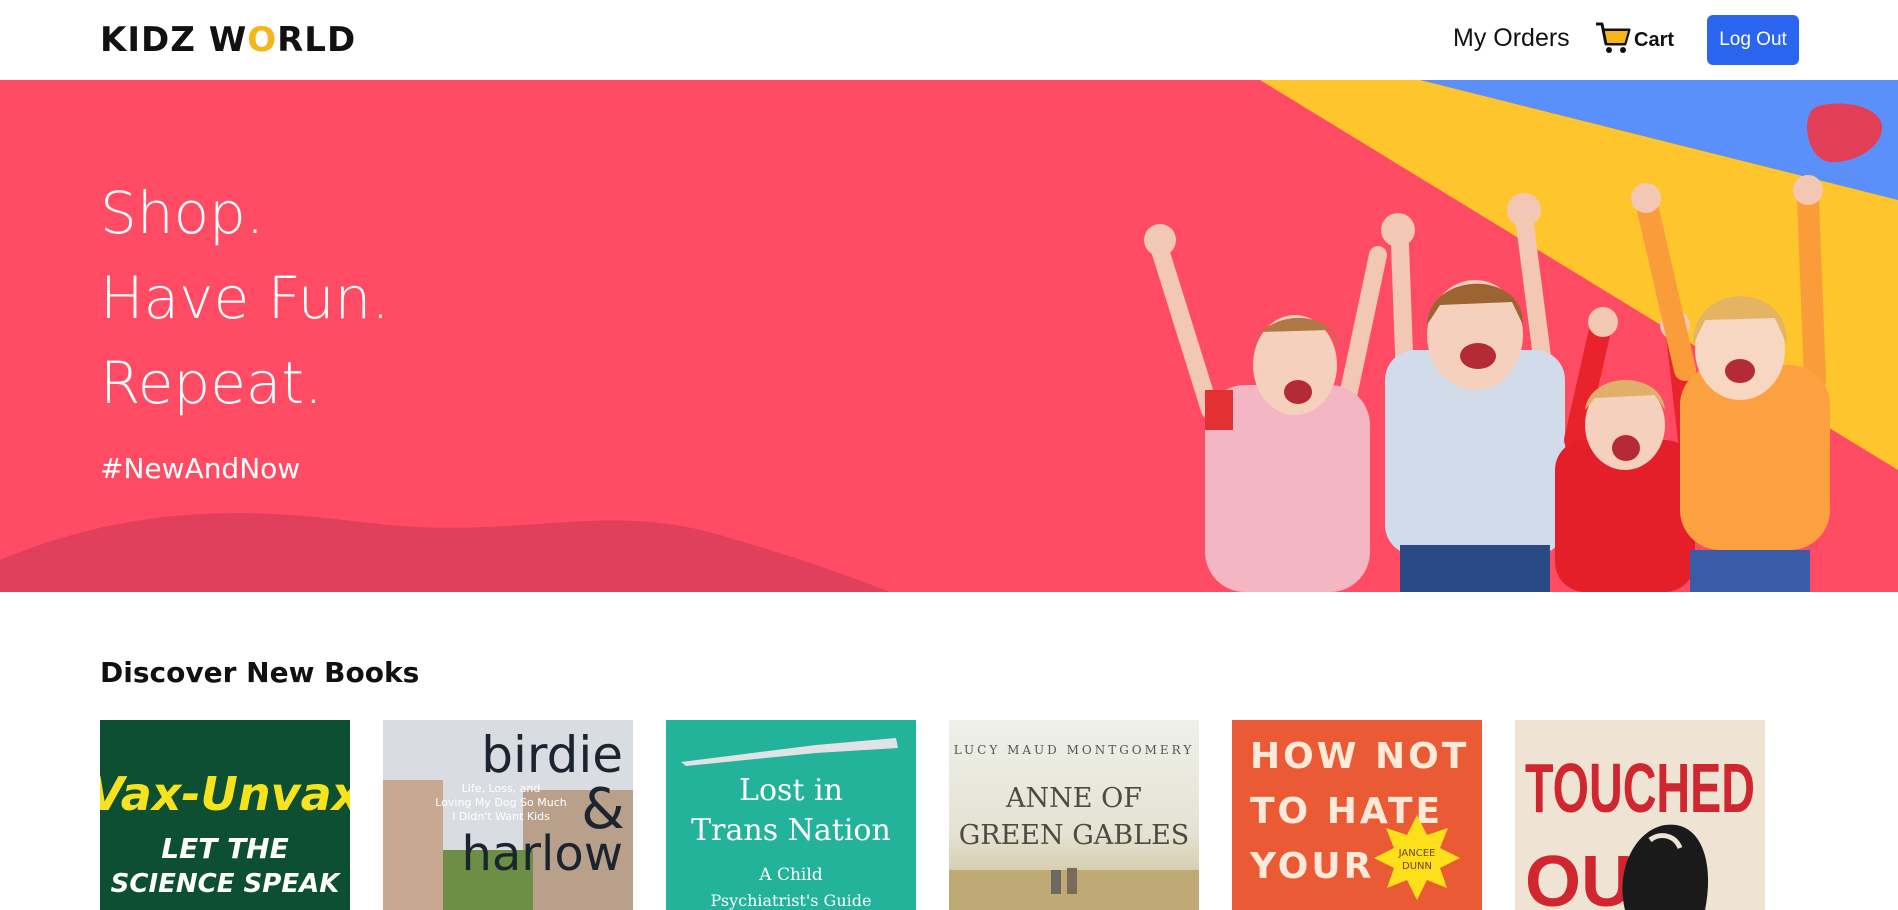 Image resolution: width=1898 pixels, height=910 pixels. Describe the element at coordinates (1311, 866) in the screenshot. I see `cover-text: YOUR` at that location.